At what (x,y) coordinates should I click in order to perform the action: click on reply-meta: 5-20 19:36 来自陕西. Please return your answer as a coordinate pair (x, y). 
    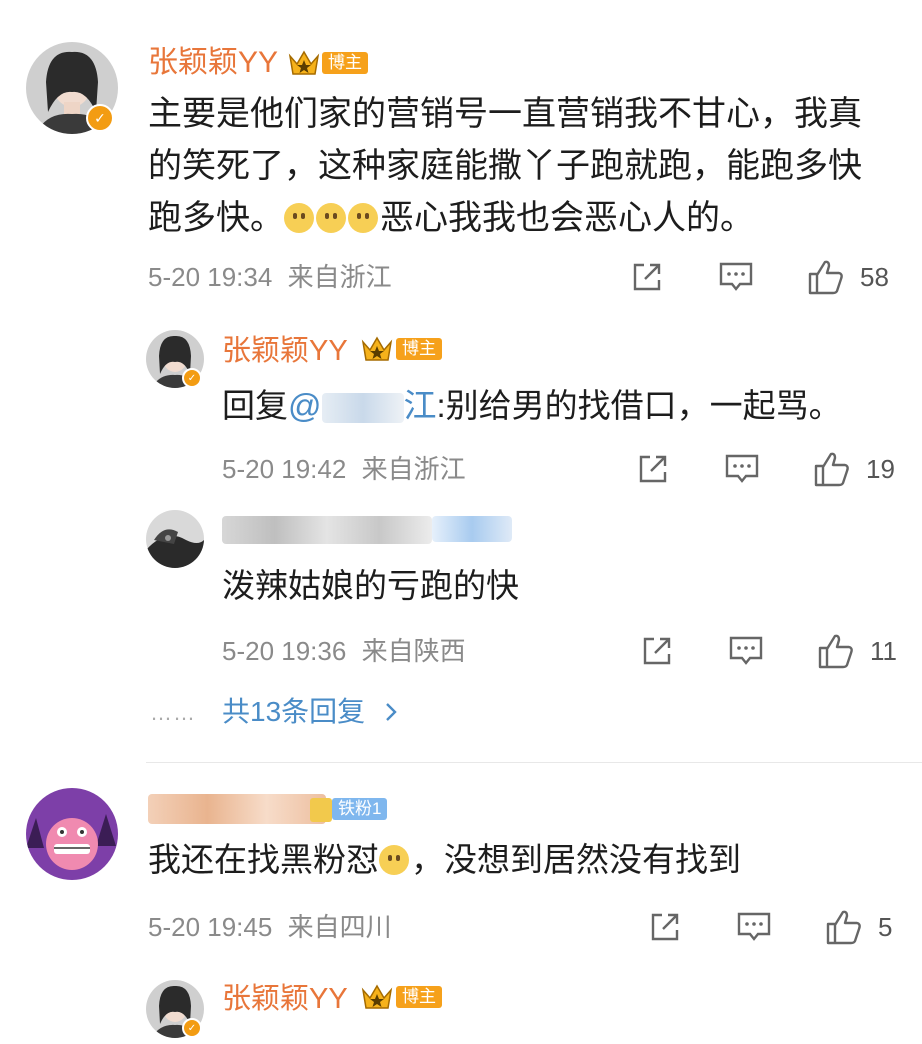
    Looking at the image, I should click on (344, 651).